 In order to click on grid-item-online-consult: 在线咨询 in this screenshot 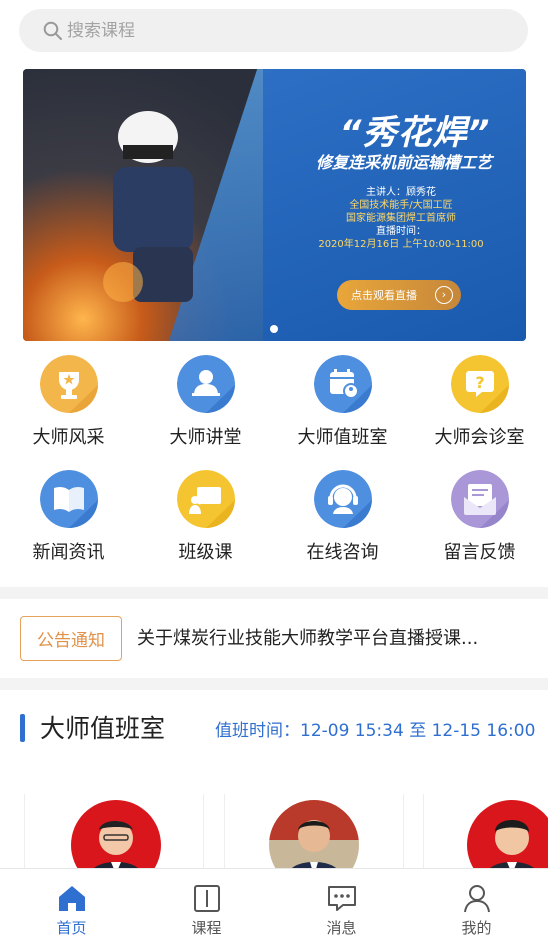, I will do `click(342, 520)`.